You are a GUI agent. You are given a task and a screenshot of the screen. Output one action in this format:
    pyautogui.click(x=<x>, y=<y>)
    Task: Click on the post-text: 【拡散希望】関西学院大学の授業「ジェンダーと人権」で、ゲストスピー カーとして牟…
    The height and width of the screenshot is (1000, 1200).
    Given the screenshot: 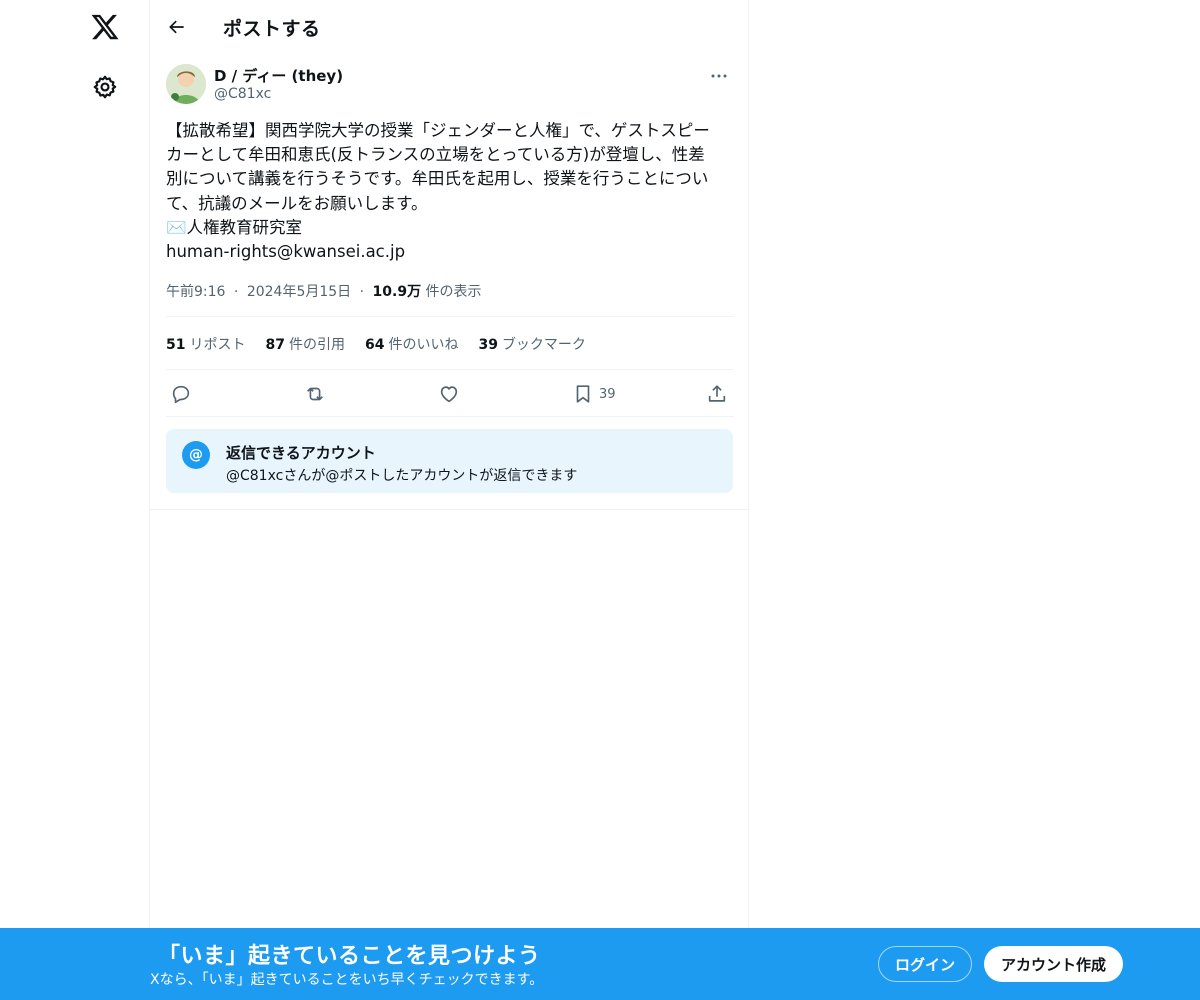 What is the action you would take?
    pyautogui.click(x=450, y=191)
    